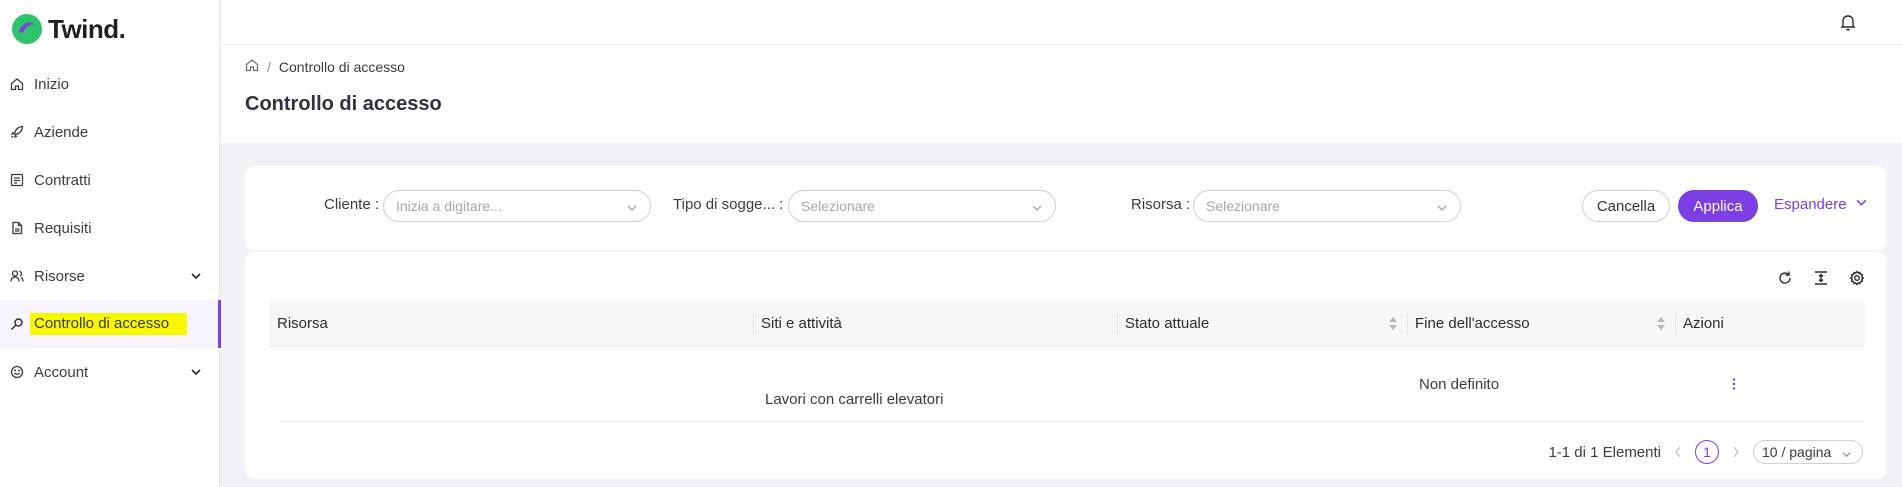 This screenshot has width=1902, height=487. Describe the element at coordinates (1604, 452) in the screenshot. I see `pagination-summary: 1-1 di 1 Elementi` at that location.